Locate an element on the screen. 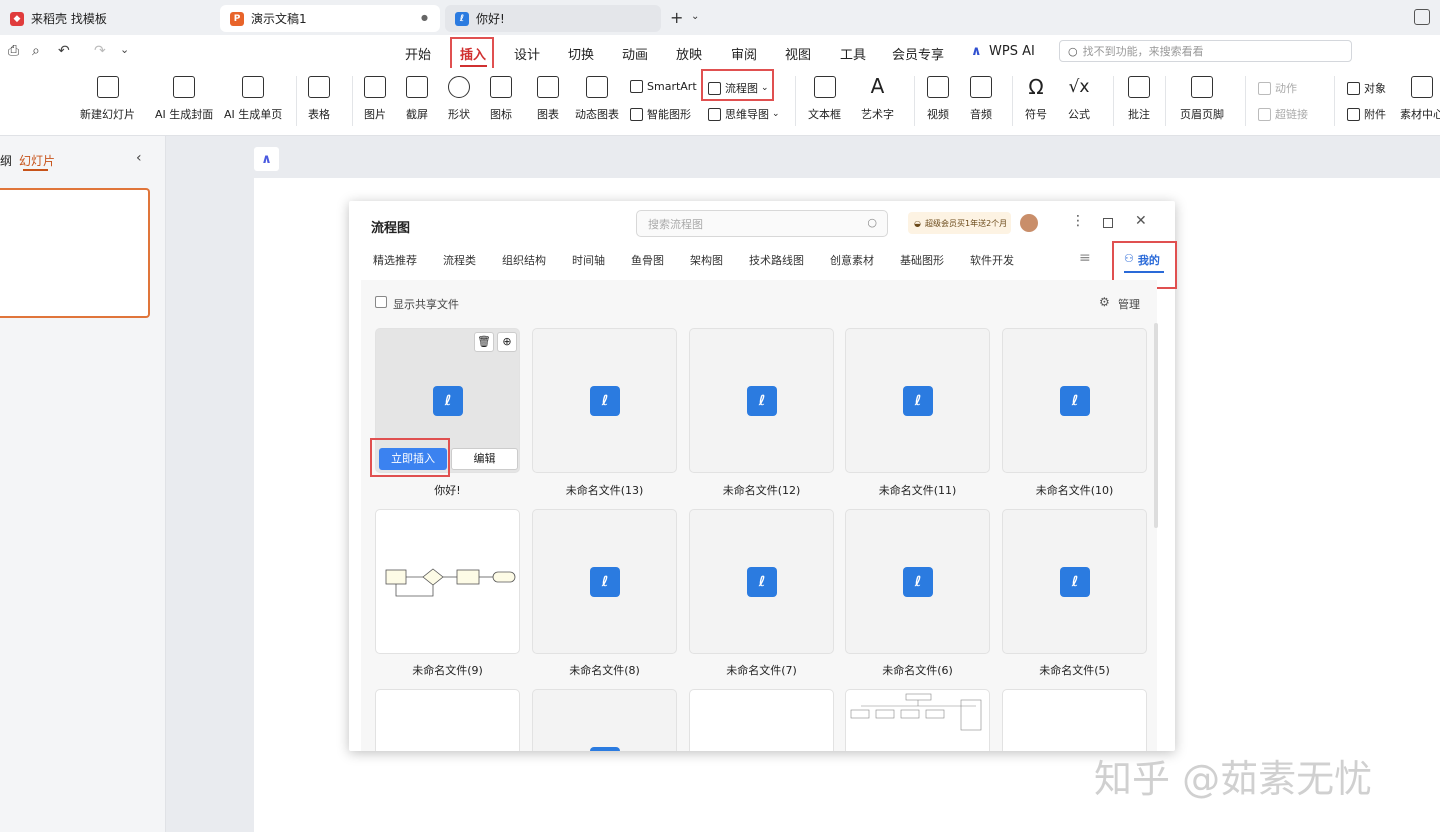 This screenshot has width=1440, height=832. print-preview-icon: ⌕ is located at coordinates (36, 51).